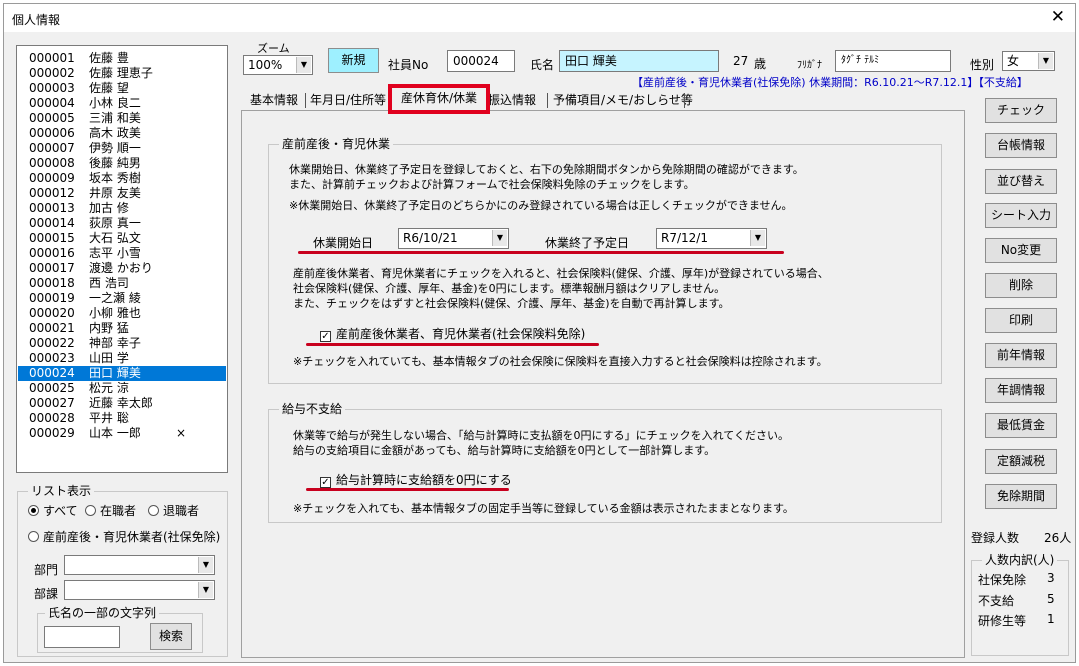  Describe the element at coordinates (122, 373) in the screenshot. I see `employee-row: 000024 田口 輝美` at that location.